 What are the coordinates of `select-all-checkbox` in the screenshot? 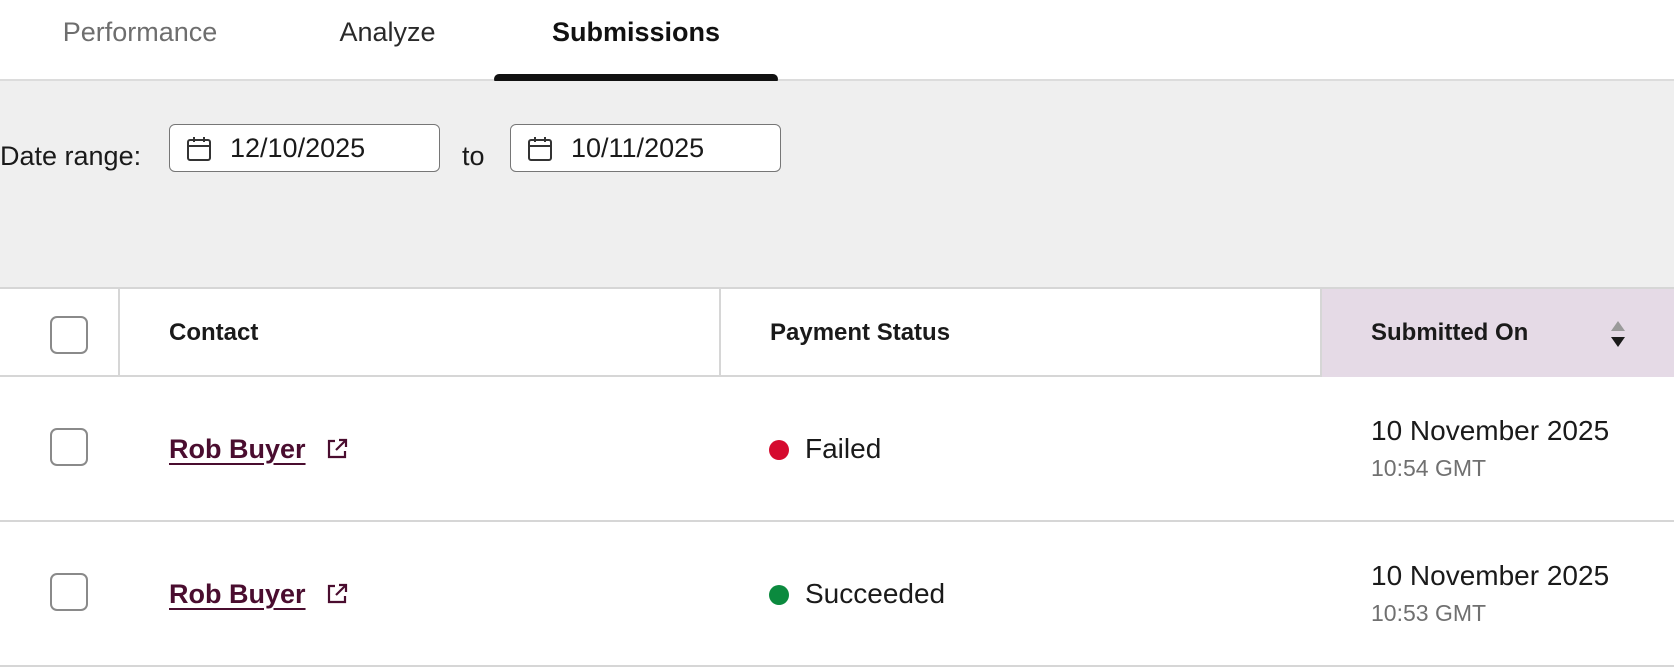 It's located at (69, 335).